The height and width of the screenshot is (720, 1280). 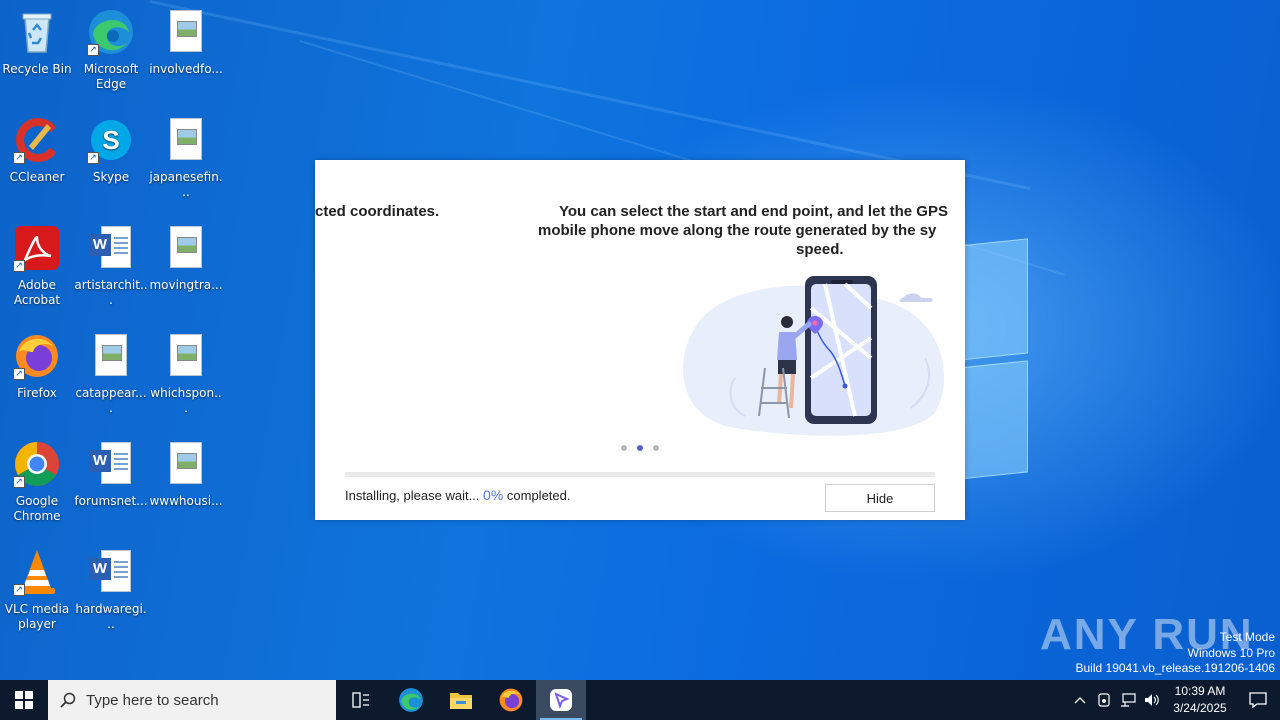 What do you see at coordinates (37, 69) in the screenshot?
I see `desktop-icon-label: Recycle Bin` at bounding box center [37, 69].